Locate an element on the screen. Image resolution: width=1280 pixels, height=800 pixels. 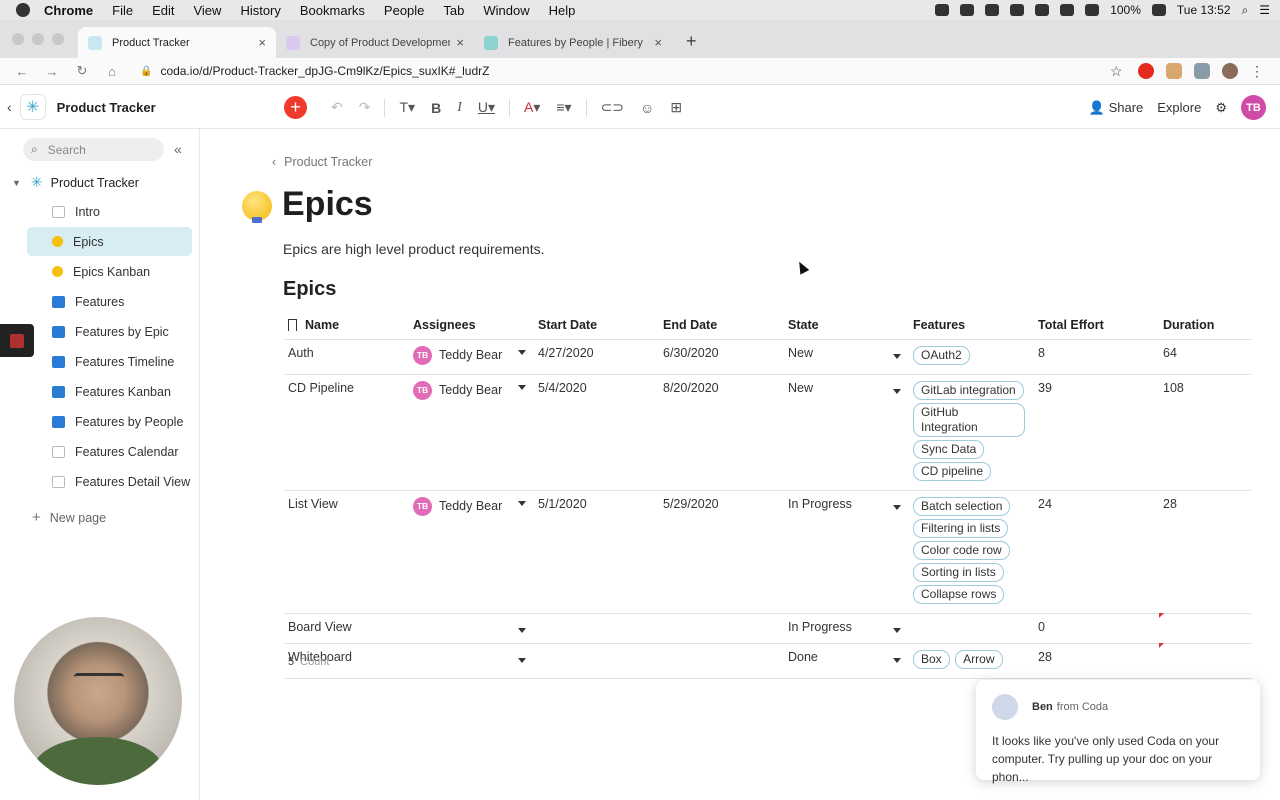
menu-people: People is located at coordinates (404, 10).